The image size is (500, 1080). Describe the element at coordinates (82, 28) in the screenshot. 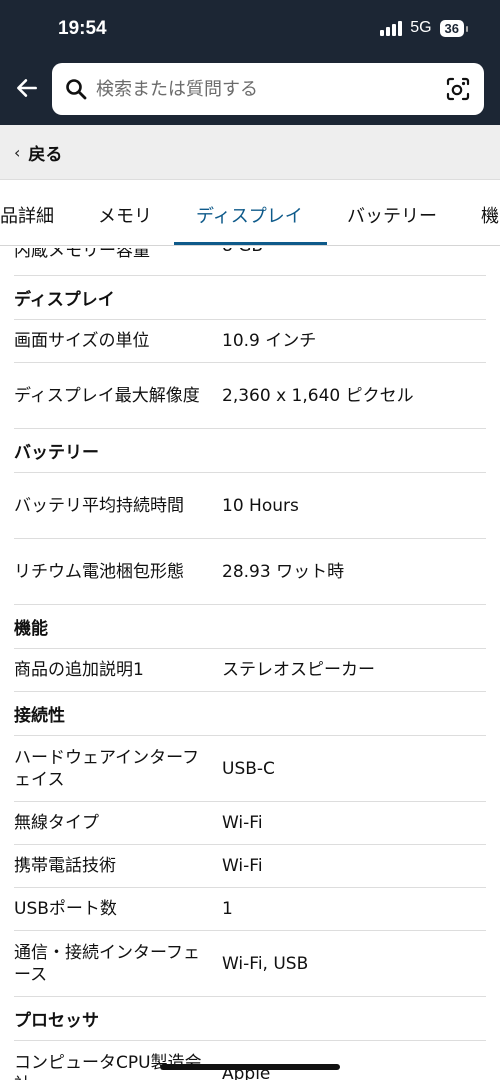

I see `status-time: 19:54` at that location.